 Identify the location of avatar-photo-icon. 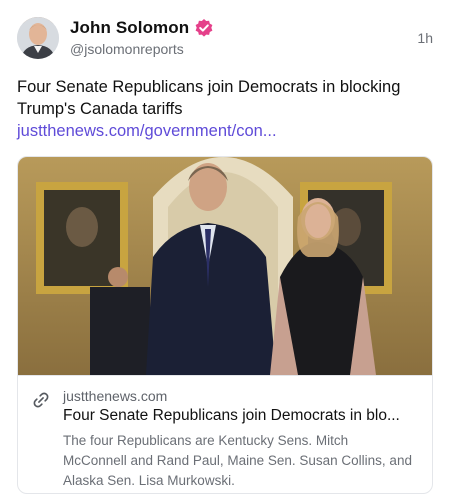
(38, 38).